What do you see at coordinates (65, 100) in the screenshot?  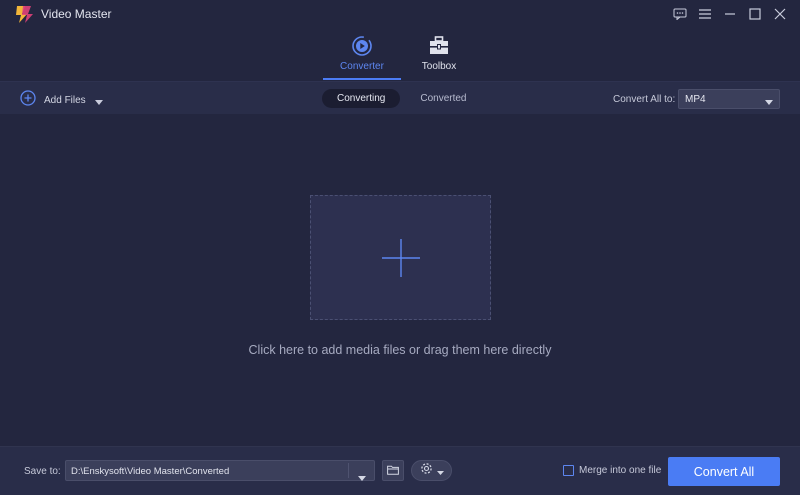 I see `add-files-label: Add Files` at bounding box center [65, 100].